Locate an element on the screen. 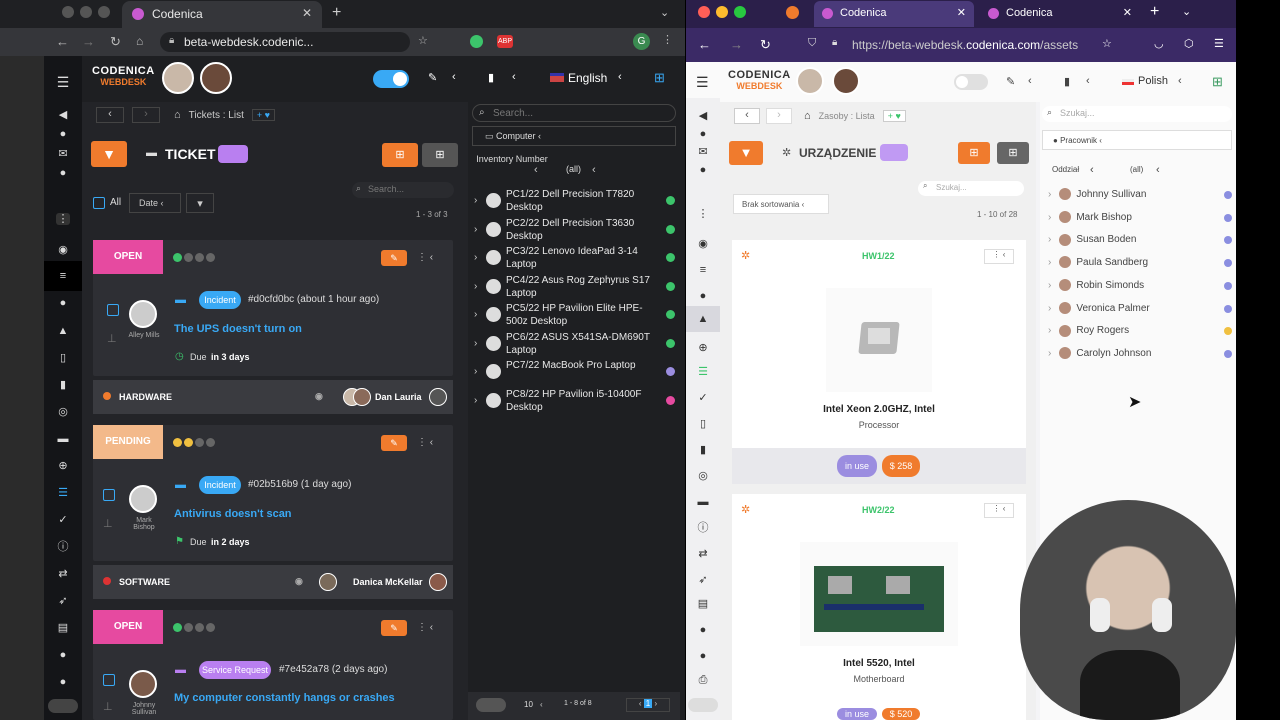 This screenshot has height=720, width=1280. mode-toggle is located at coordinates (971, 82).